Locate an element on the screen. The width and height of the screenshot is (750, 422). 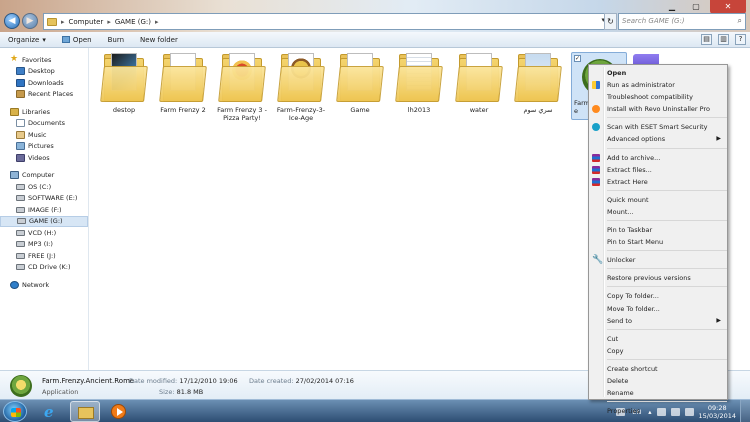
folder-item: water is located at coordinates (479, 83).